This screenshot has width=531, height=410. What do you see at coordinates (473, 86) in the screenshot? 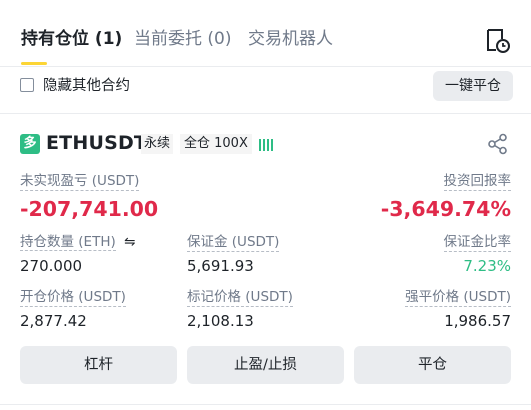
I see `close-all-positions-button: 一键平仓` at bounding box center [473, 86].